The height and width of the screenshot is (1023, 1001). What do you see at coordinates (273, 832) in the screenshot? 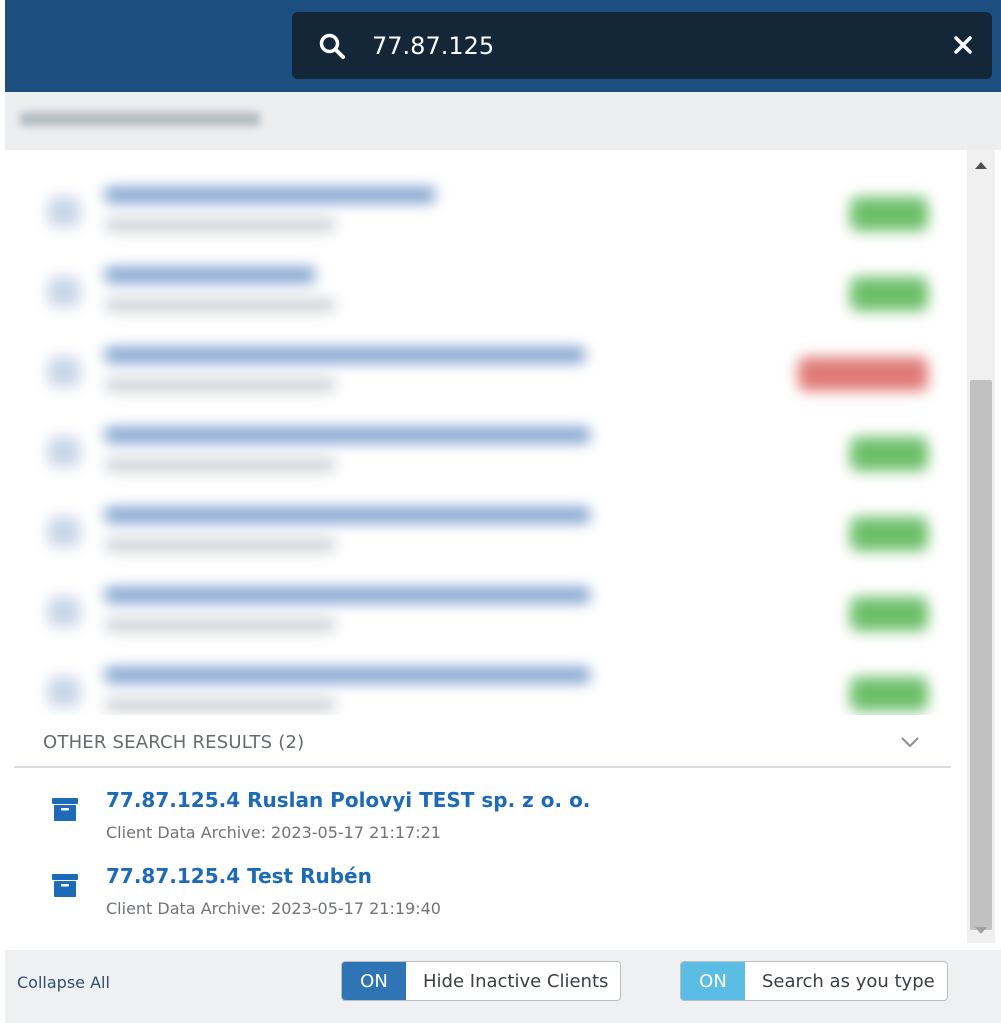
I see `result-subtitle: Client Data Archive: 2023-05-17 21:17:21` at bounding box center [273, 832].